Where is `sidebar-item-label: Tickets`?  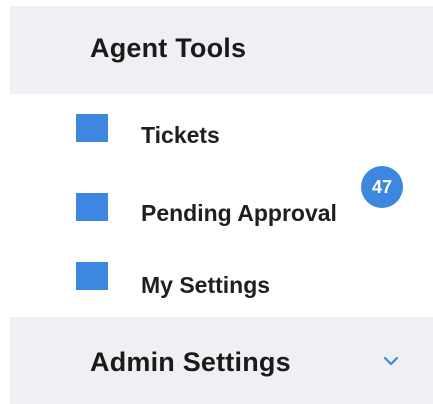
sidebar-item-label: Tickets is located at coordinates (180, 135).